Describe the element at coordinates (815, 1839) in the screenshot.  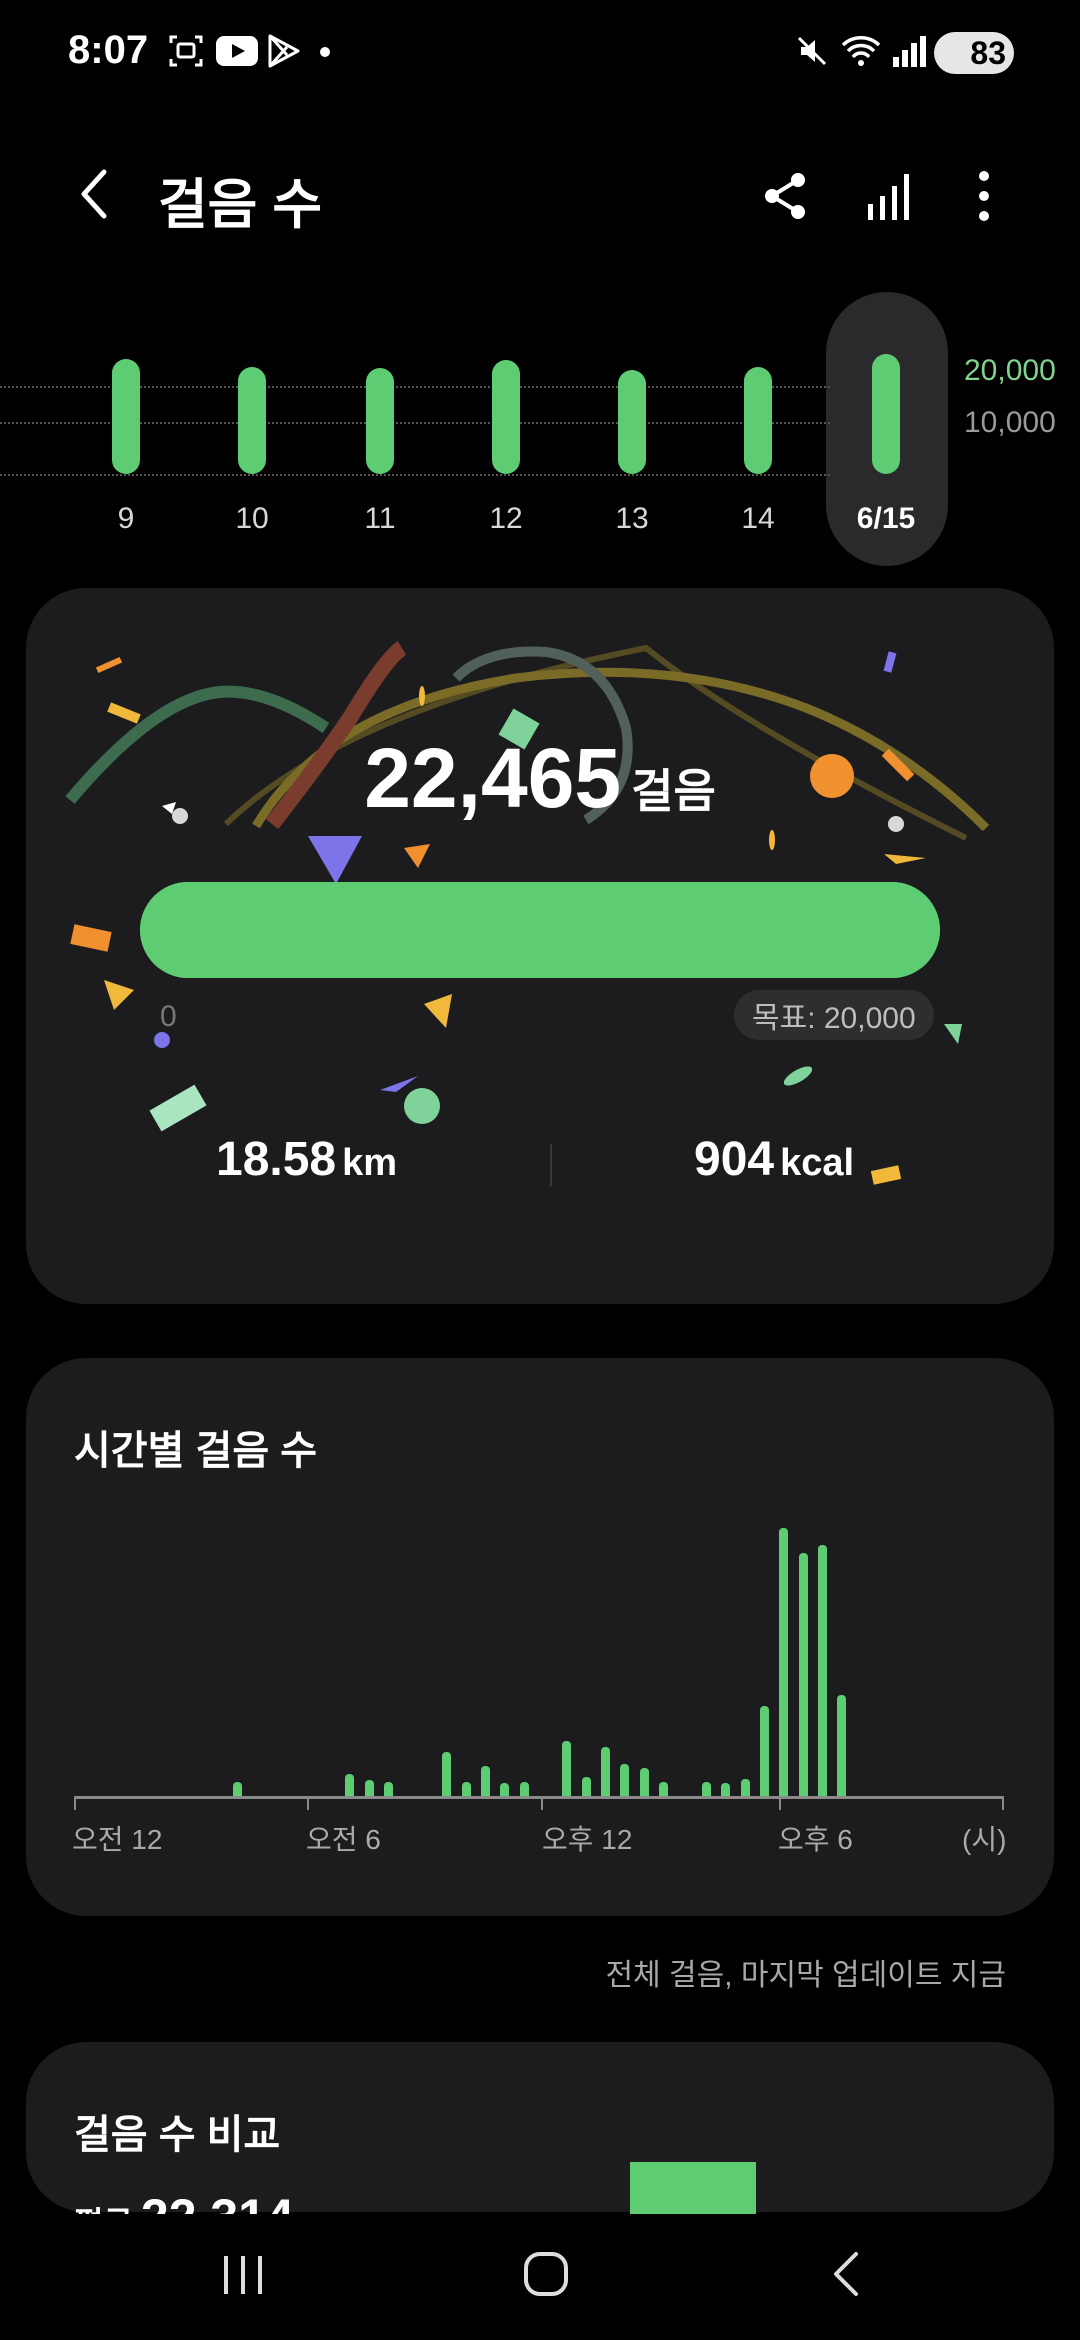
I see `axis-label-6pm: 오후 6` at that location.